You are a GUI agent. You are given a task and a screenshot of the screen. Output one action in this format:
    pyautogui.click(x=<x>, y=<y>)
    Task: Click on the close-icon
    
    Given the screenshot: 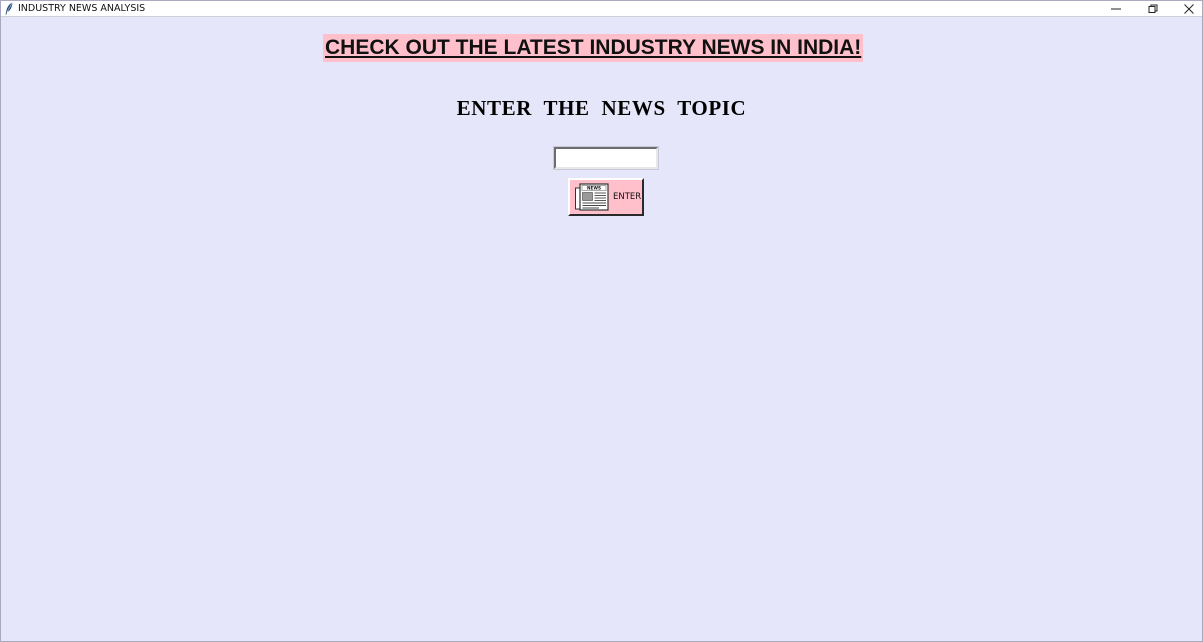 What is the action you would take?
    pyautogui.click(x=1189, y=8)
    